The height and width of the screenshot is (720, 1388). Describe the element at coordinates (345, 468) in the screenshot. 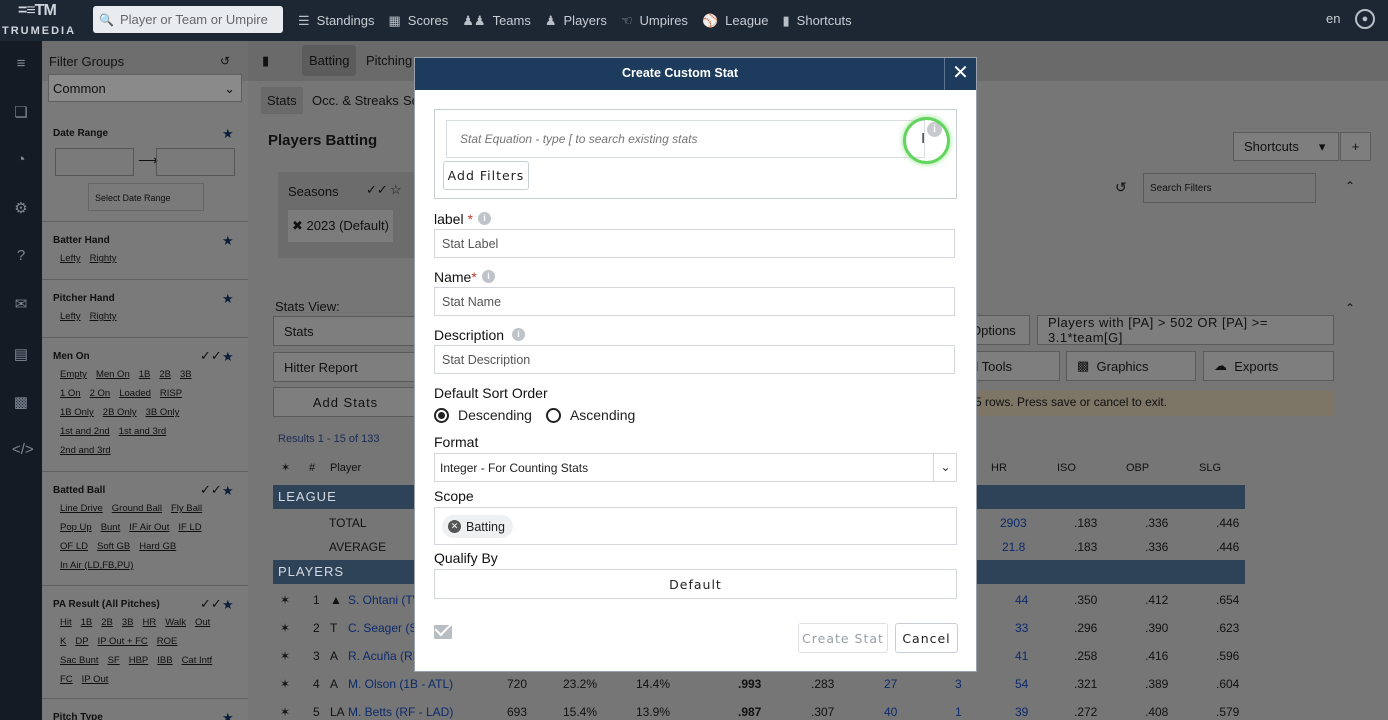

I see `column-header-player: Player` at that location.